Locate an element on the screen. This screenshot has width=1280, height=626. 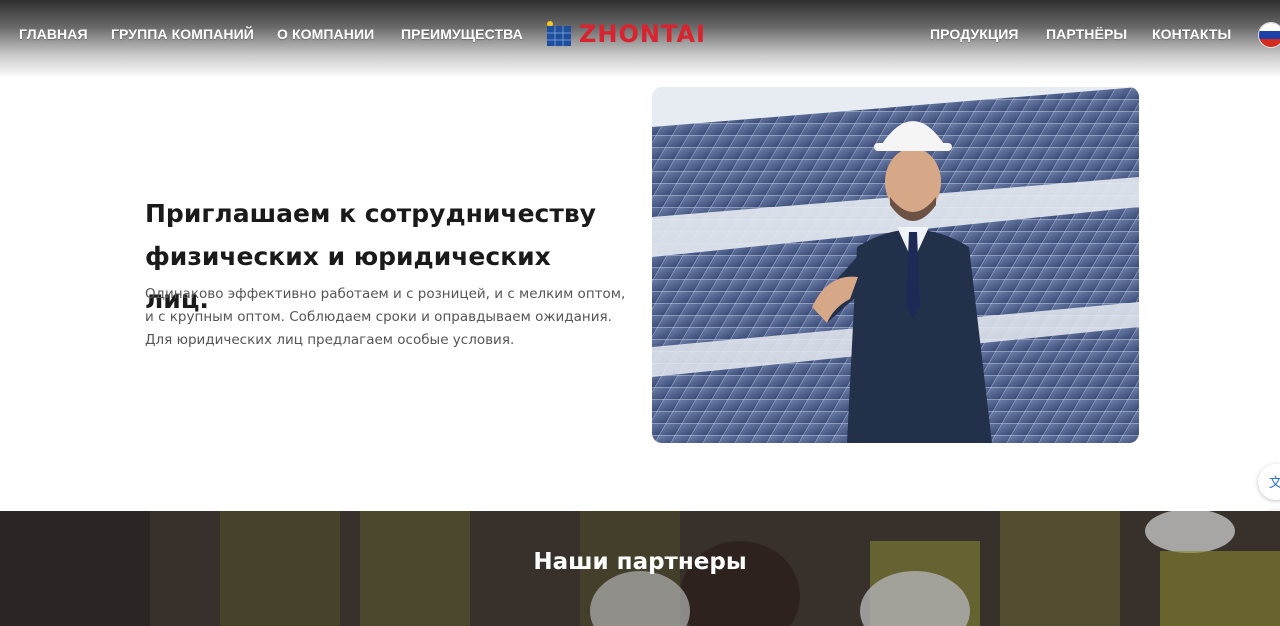
logo-text: ZHONTAI is located at coordinates (642, 34).